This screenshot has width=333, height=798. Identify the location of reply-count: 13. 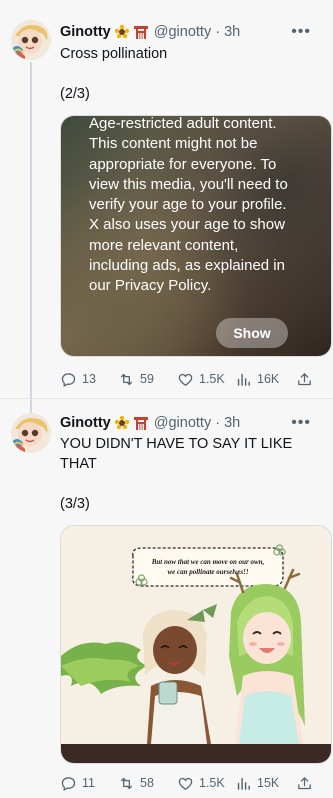
(89, 379).